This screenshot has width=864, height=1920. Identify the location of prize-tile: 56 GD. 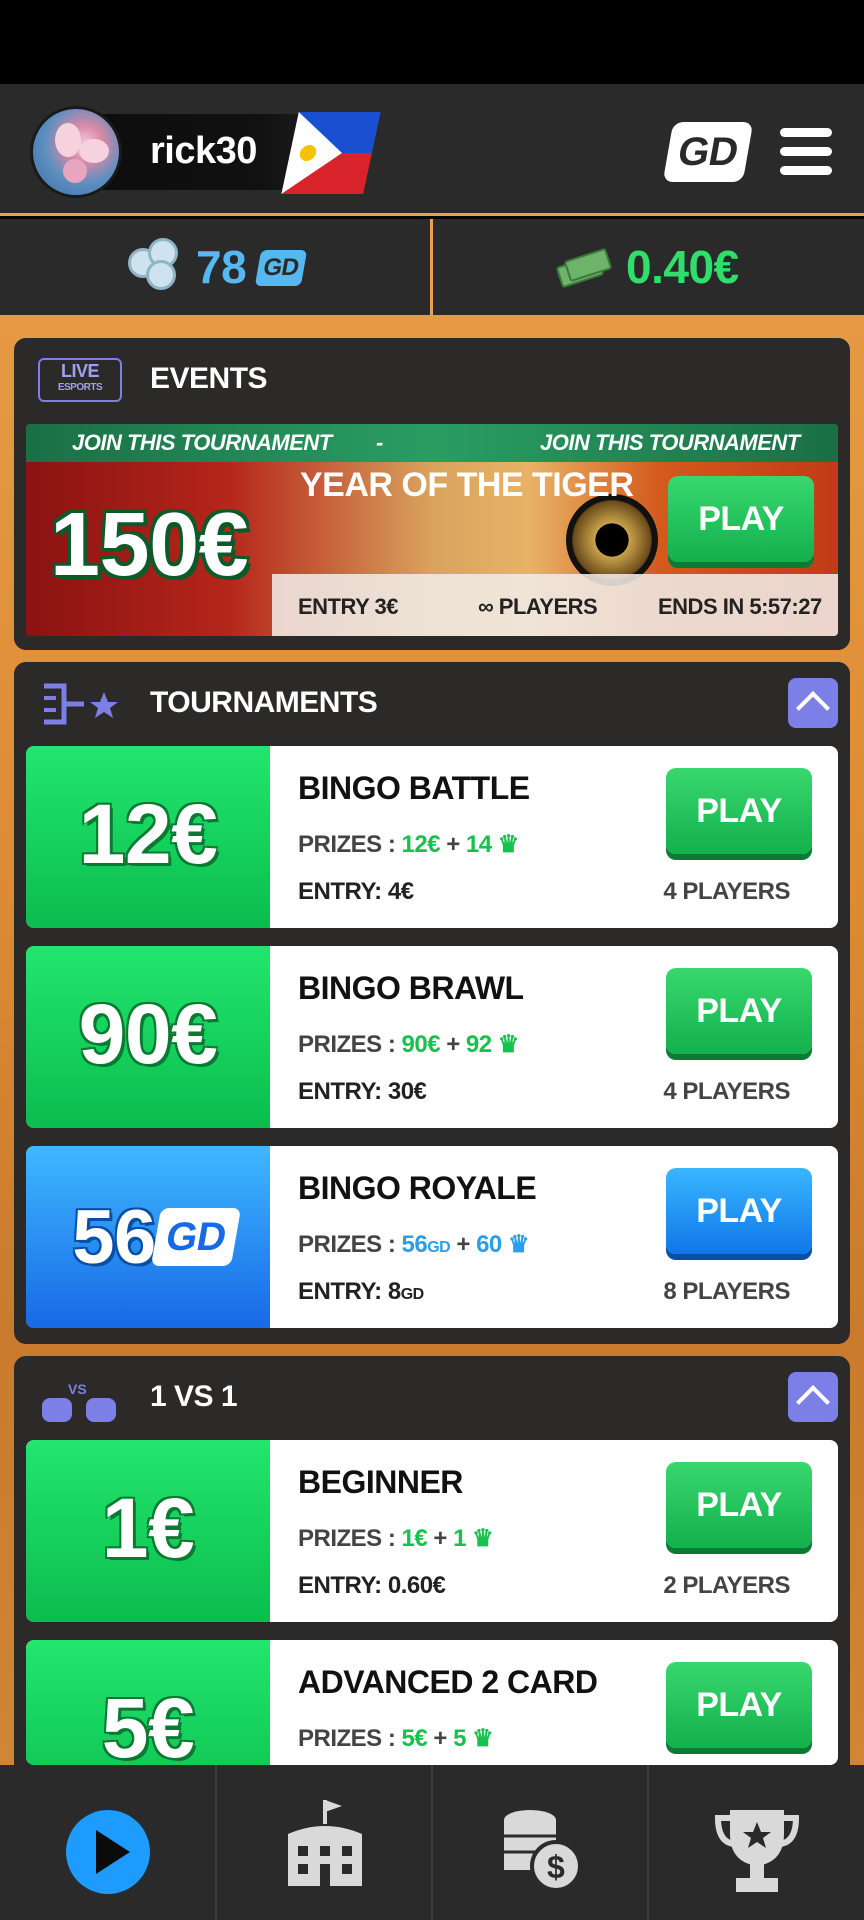
(148, 1237).